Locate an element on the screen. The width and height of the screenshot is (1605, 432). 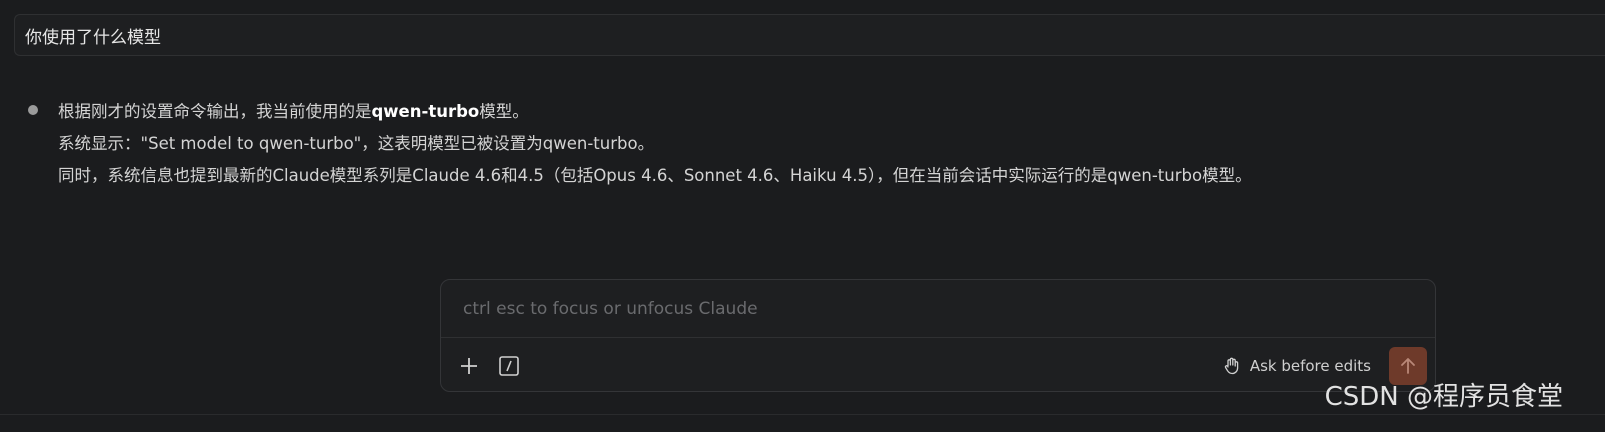
assistant-line-1-suffix: 模型。 is located at coordinates (504, 111).